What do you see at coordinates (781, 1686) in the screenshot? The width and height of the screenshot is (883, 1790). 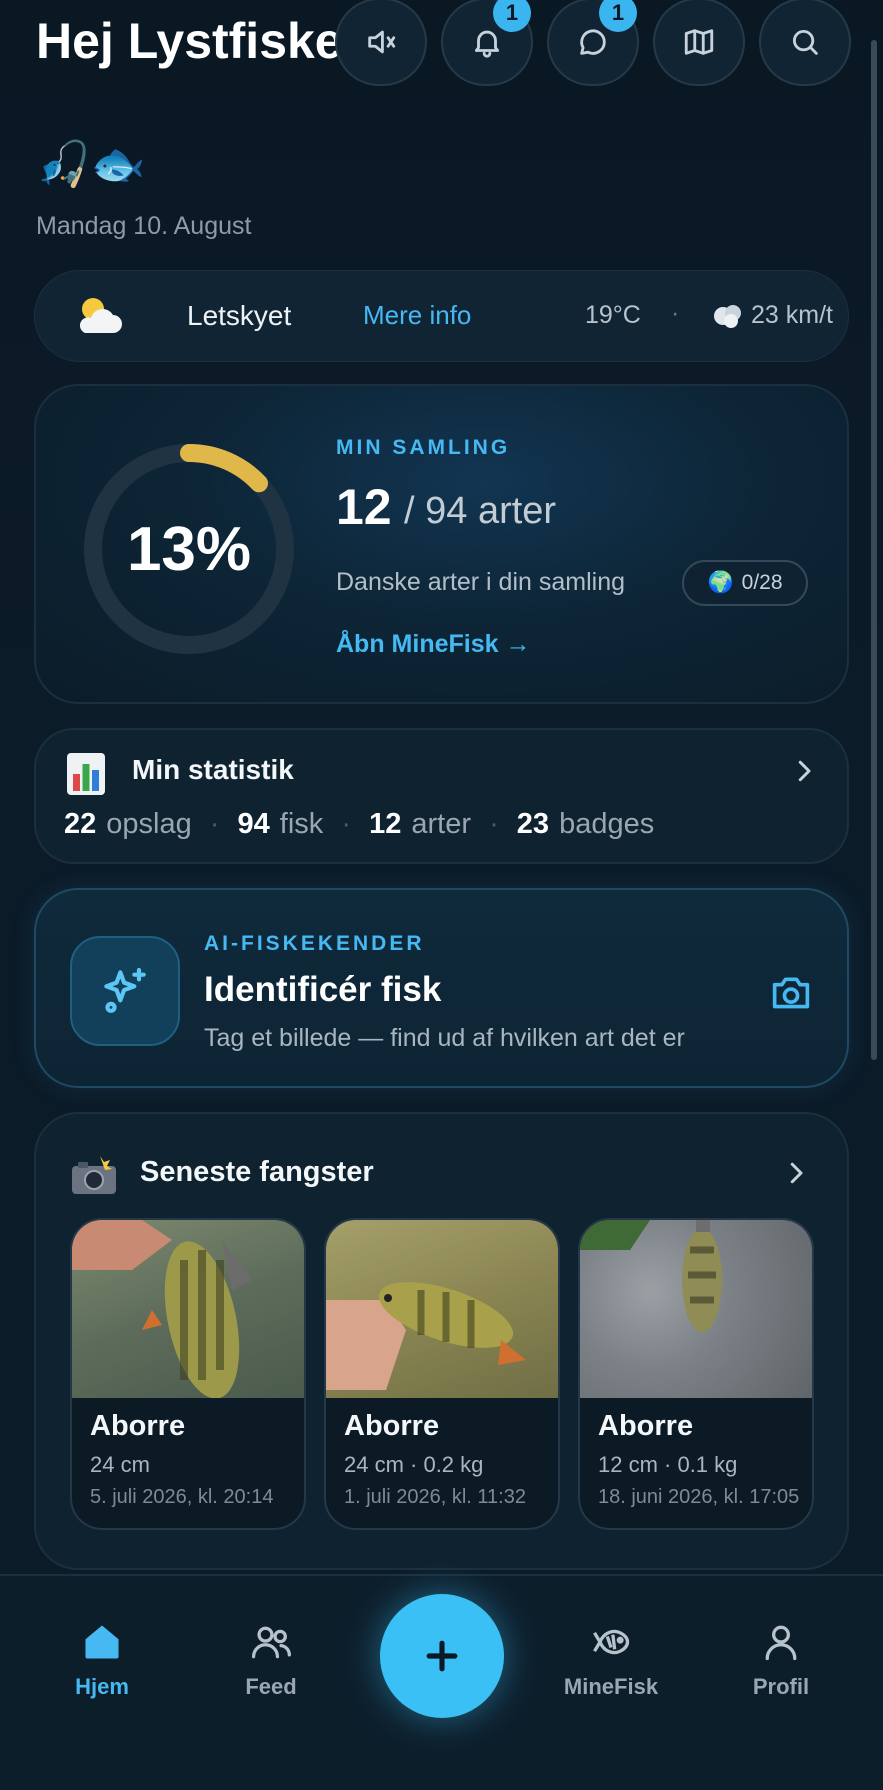 I see `nav-profile-label: Profil` at bounding box center [781, 1686].